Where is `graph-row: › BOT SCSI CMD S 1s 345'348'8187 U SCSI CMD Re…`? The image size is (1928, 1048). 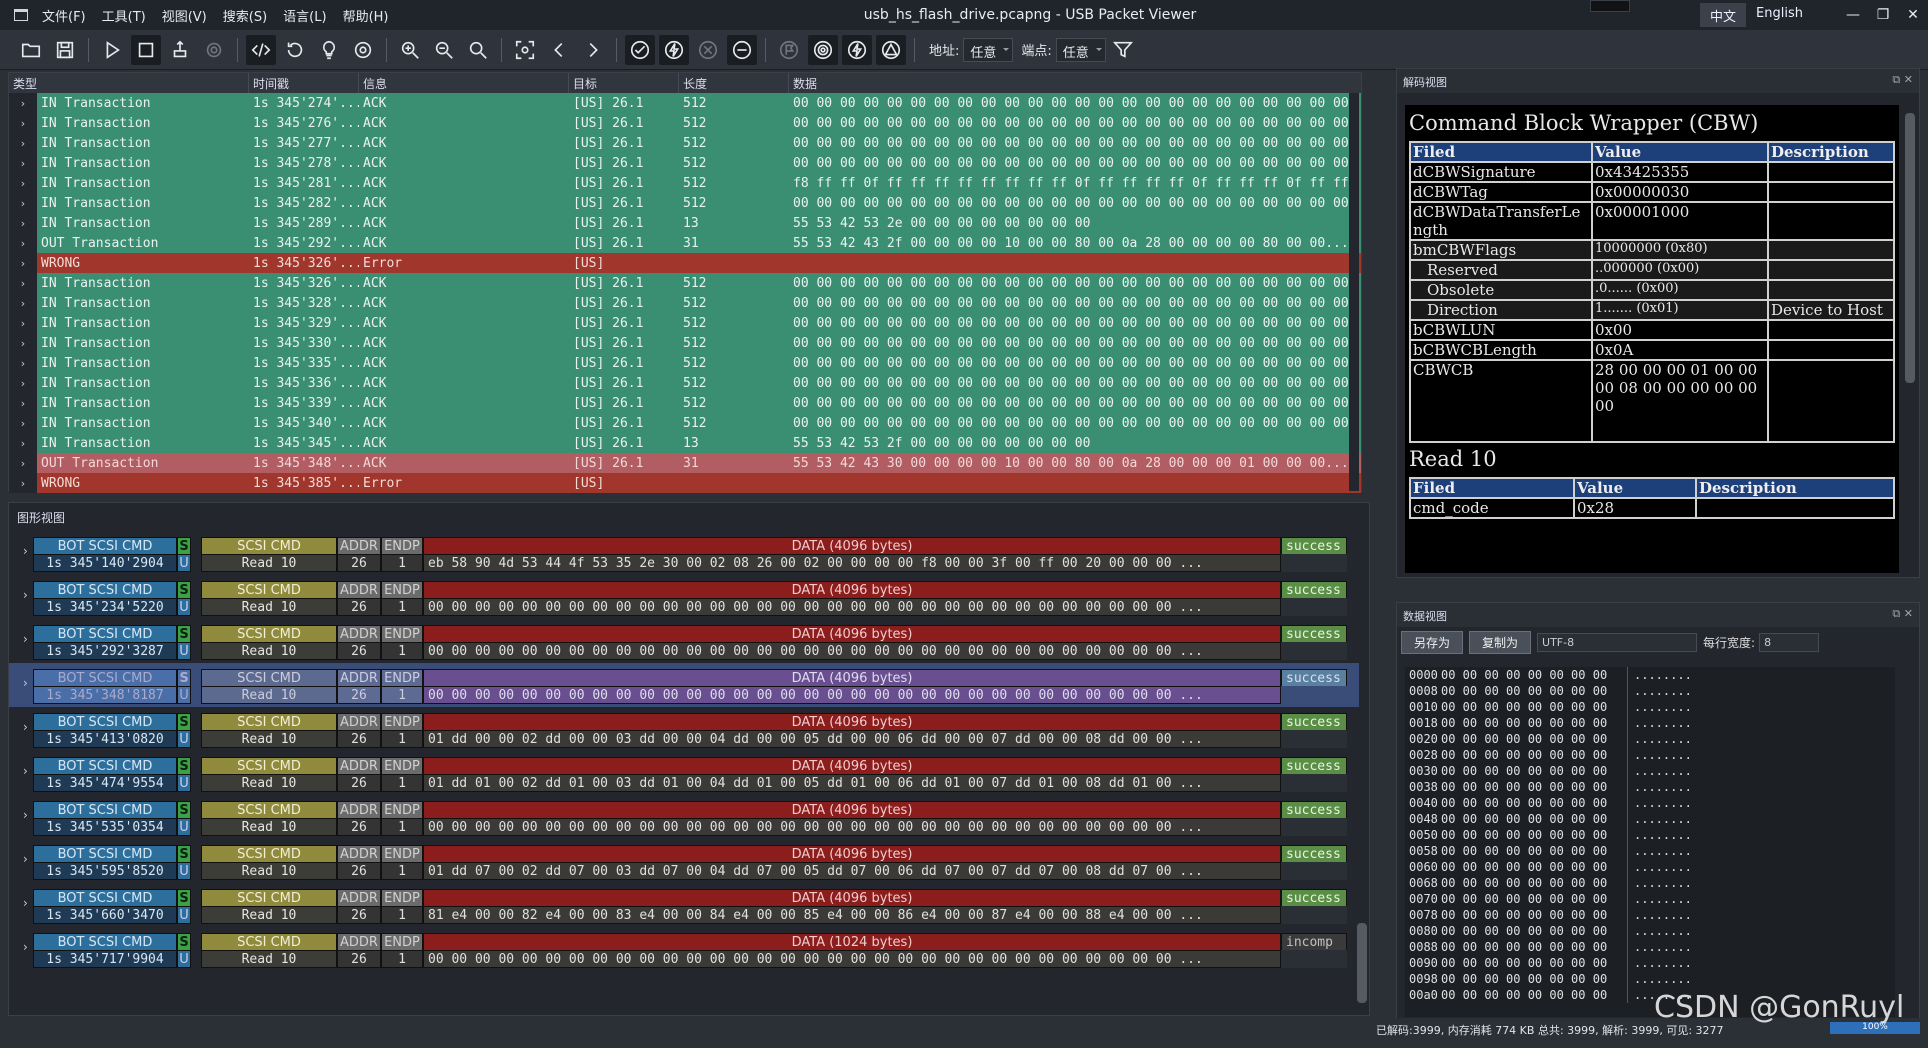
graph-row: › BOT SCSI CMD S 1s 345'348'8187 U SCSI CMD Re… is located at coordinates (684, 685).